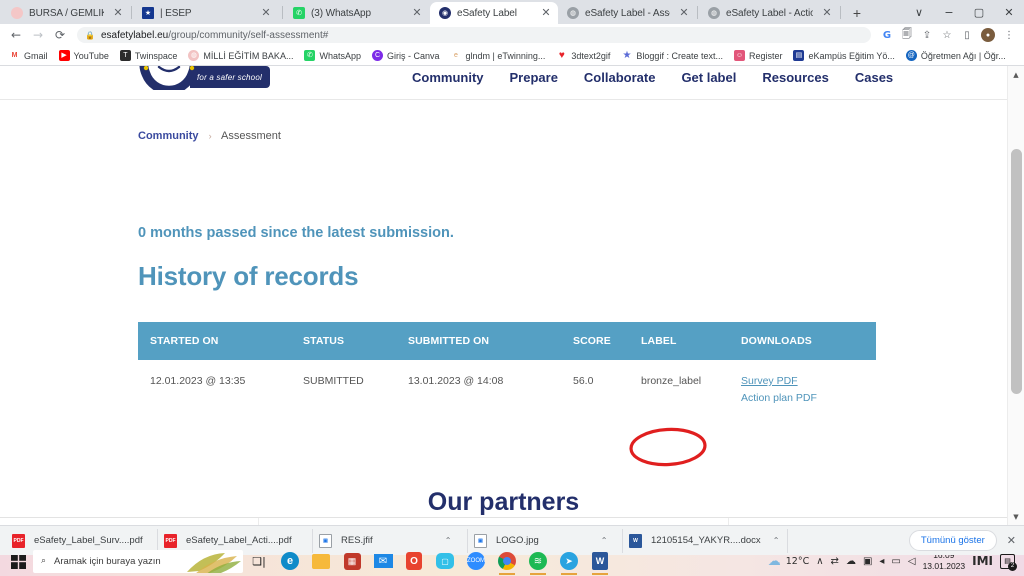 The width and height of the screenshot is (1024, 576). What do you see at coordinates (982, 561) in the screenshot?
I see `ivanti-icon: IMI` at bounding box center [982, 561].